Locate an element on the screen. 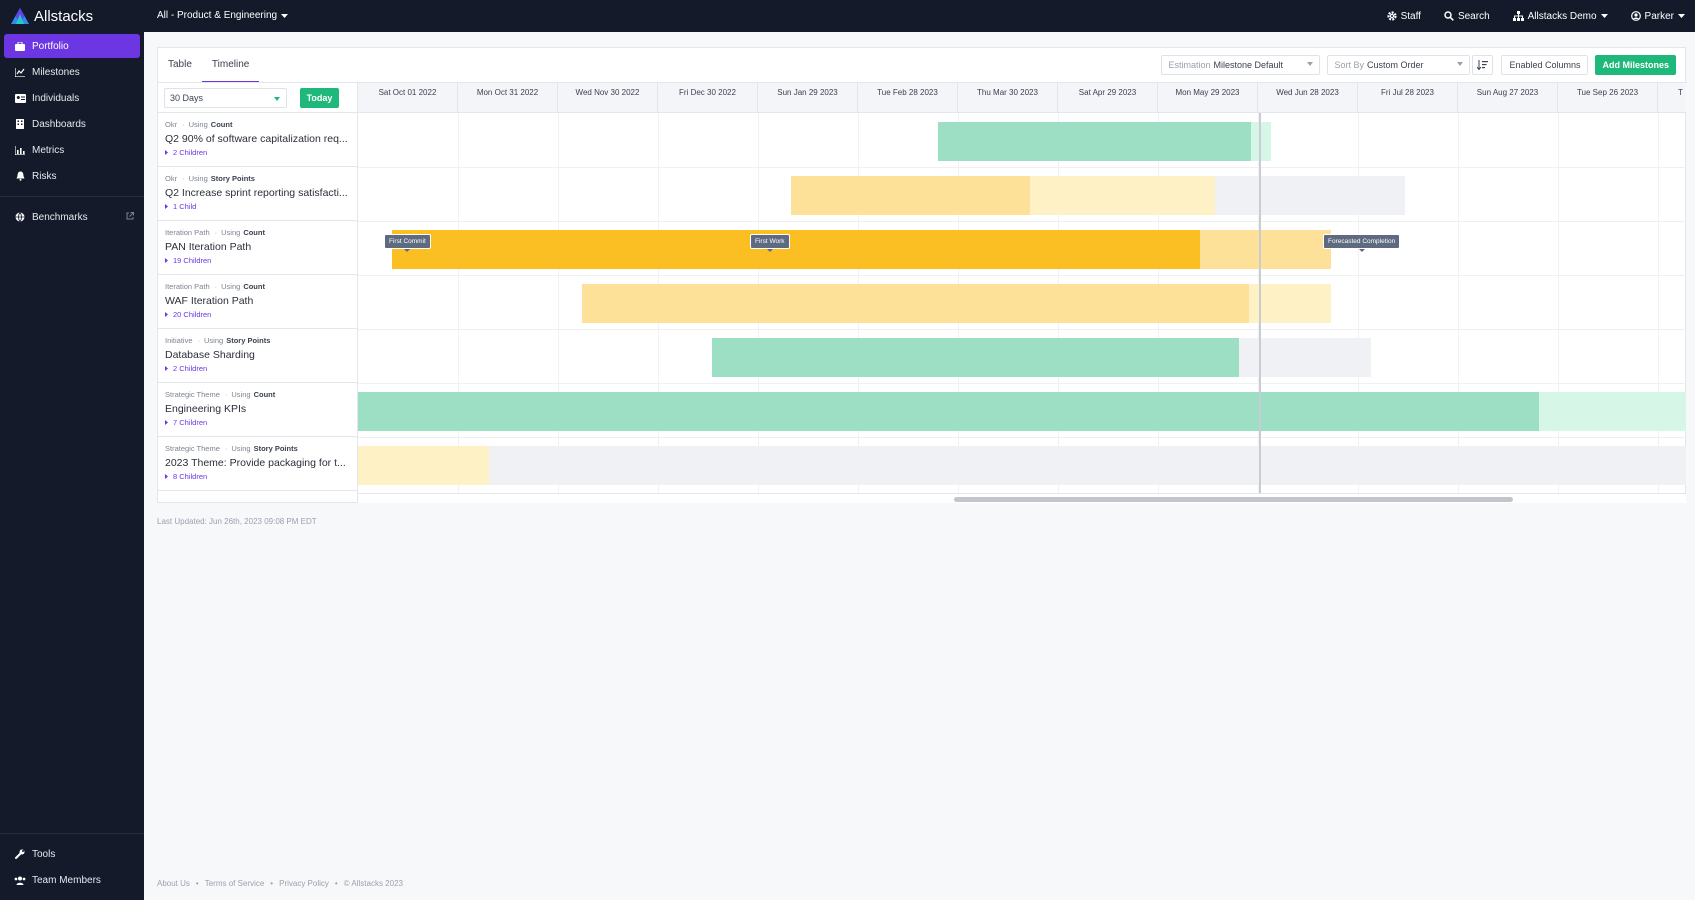 This screenshot has width=1695, height=900. sitemap-icon is located at coordinates (1518, 16).